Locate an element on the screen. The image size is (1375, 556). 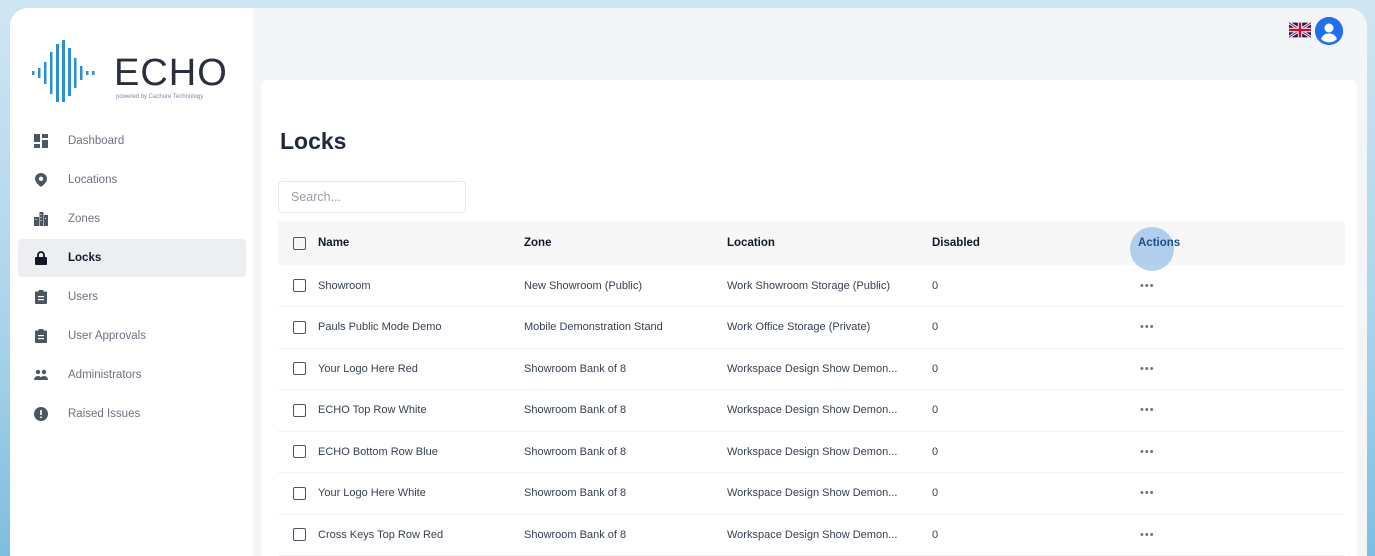
sidebar-item-label: Administrators is located at coordinates (105, 375).